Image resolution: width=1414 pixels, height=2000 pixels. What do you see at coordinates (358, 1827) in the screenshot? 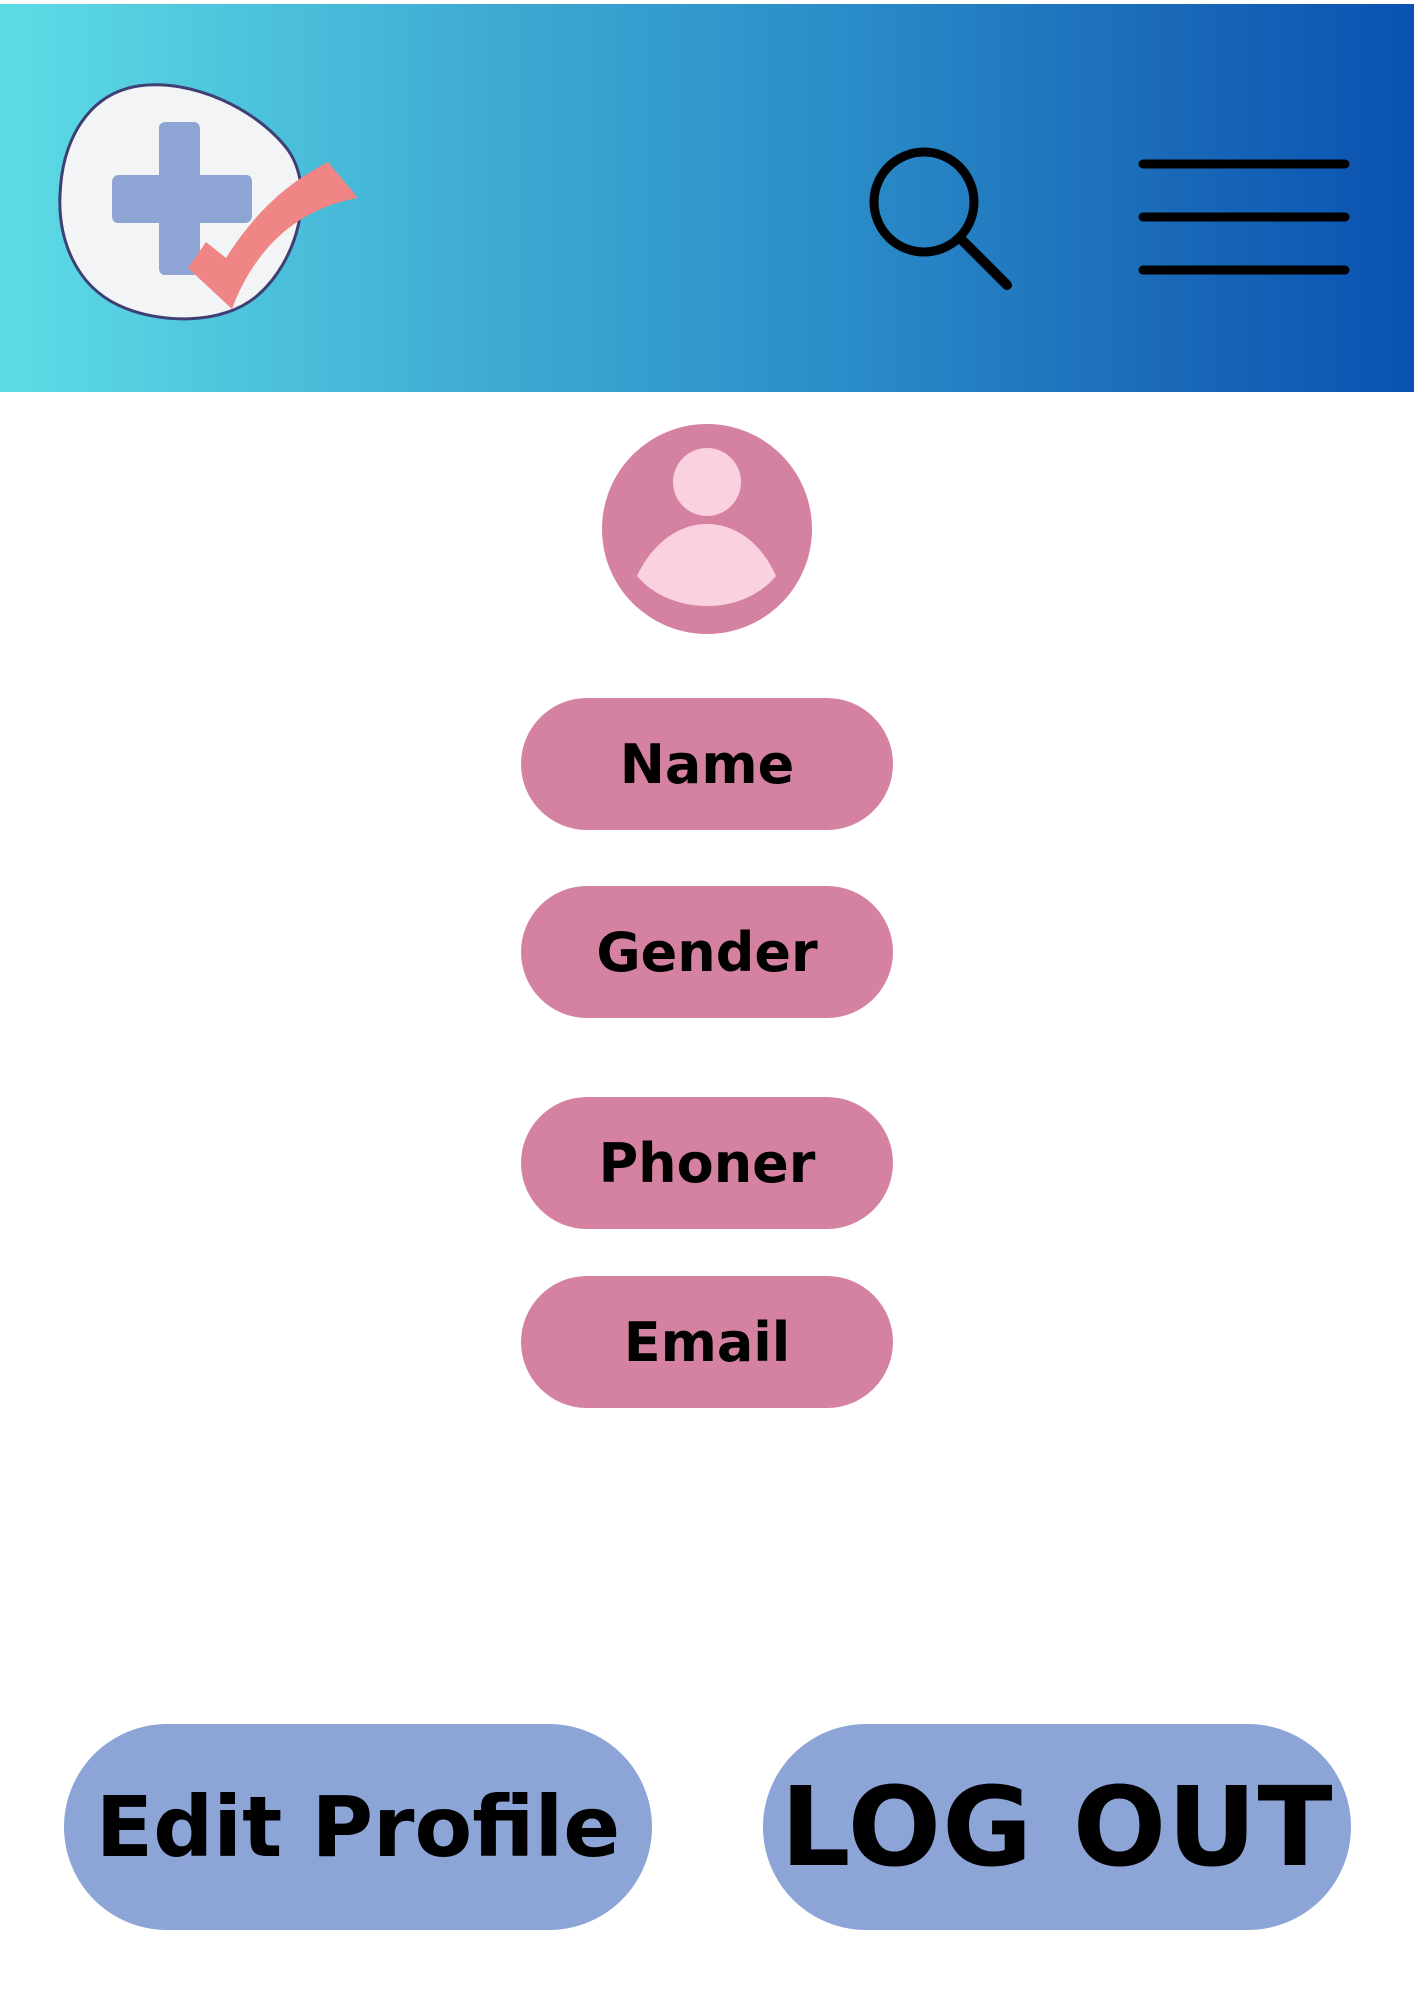
I see `edit-profile-button: Edit Profile` at bounding box center [358, 1827].